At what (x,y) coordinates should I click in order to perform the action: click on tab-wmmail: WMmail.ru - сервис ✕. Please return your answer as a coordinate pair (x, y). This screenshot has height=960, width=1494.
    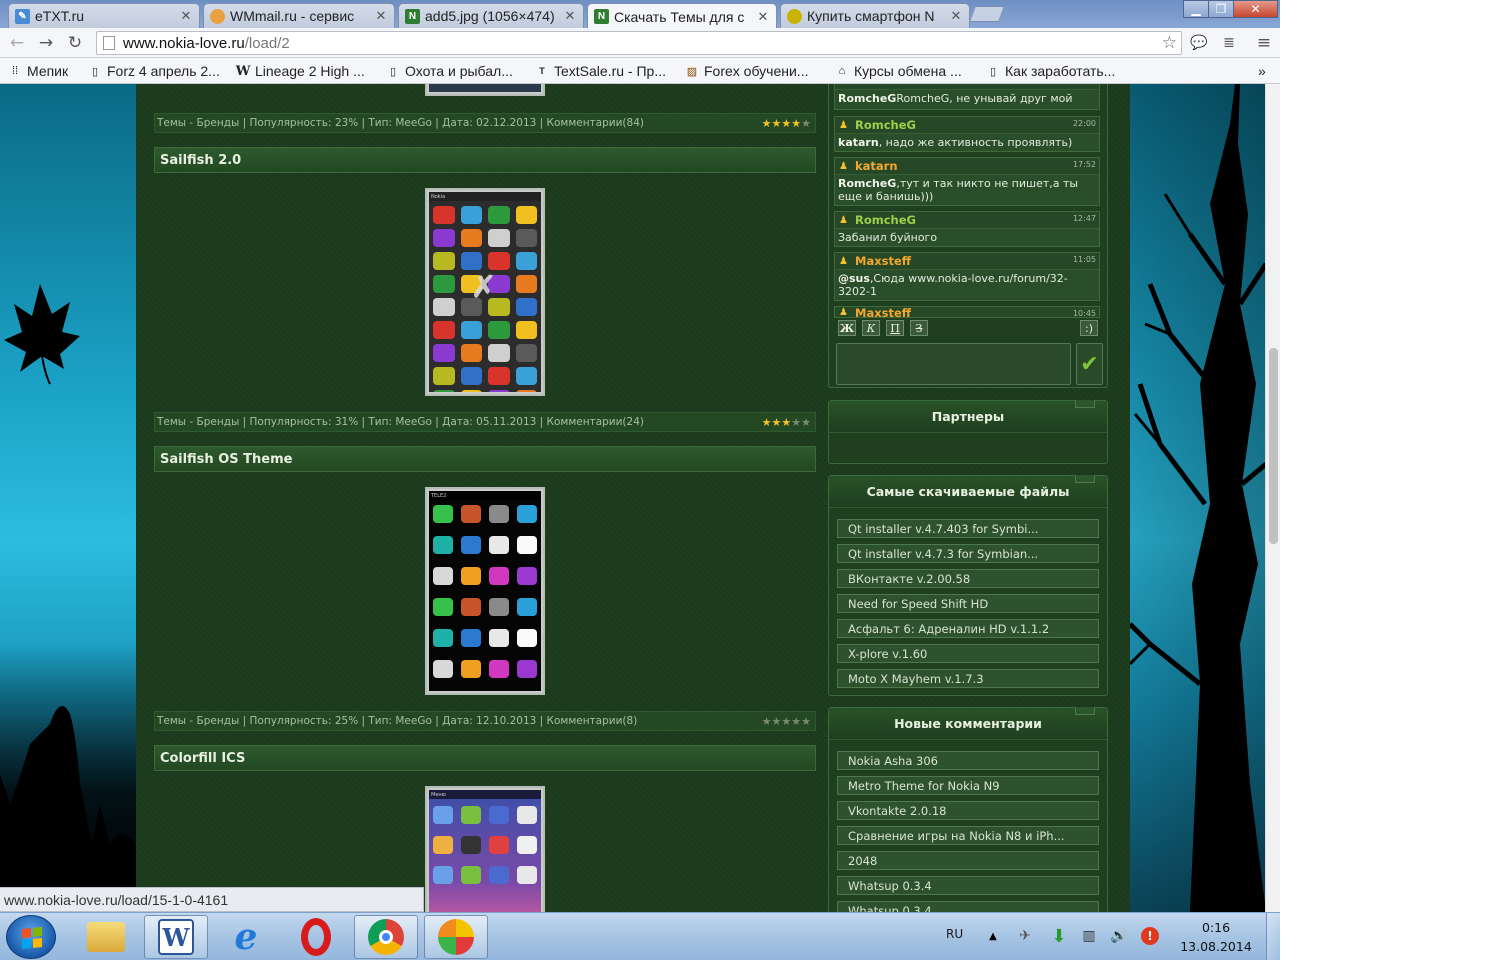
    Looking at the image, I should click on (299, 15).